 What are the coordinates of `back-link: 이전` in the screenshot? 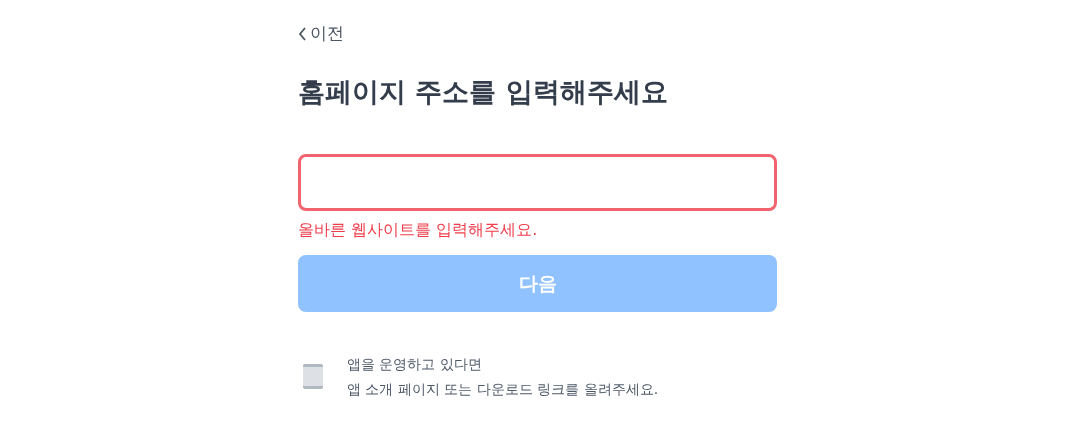 It's located at (321, 34).